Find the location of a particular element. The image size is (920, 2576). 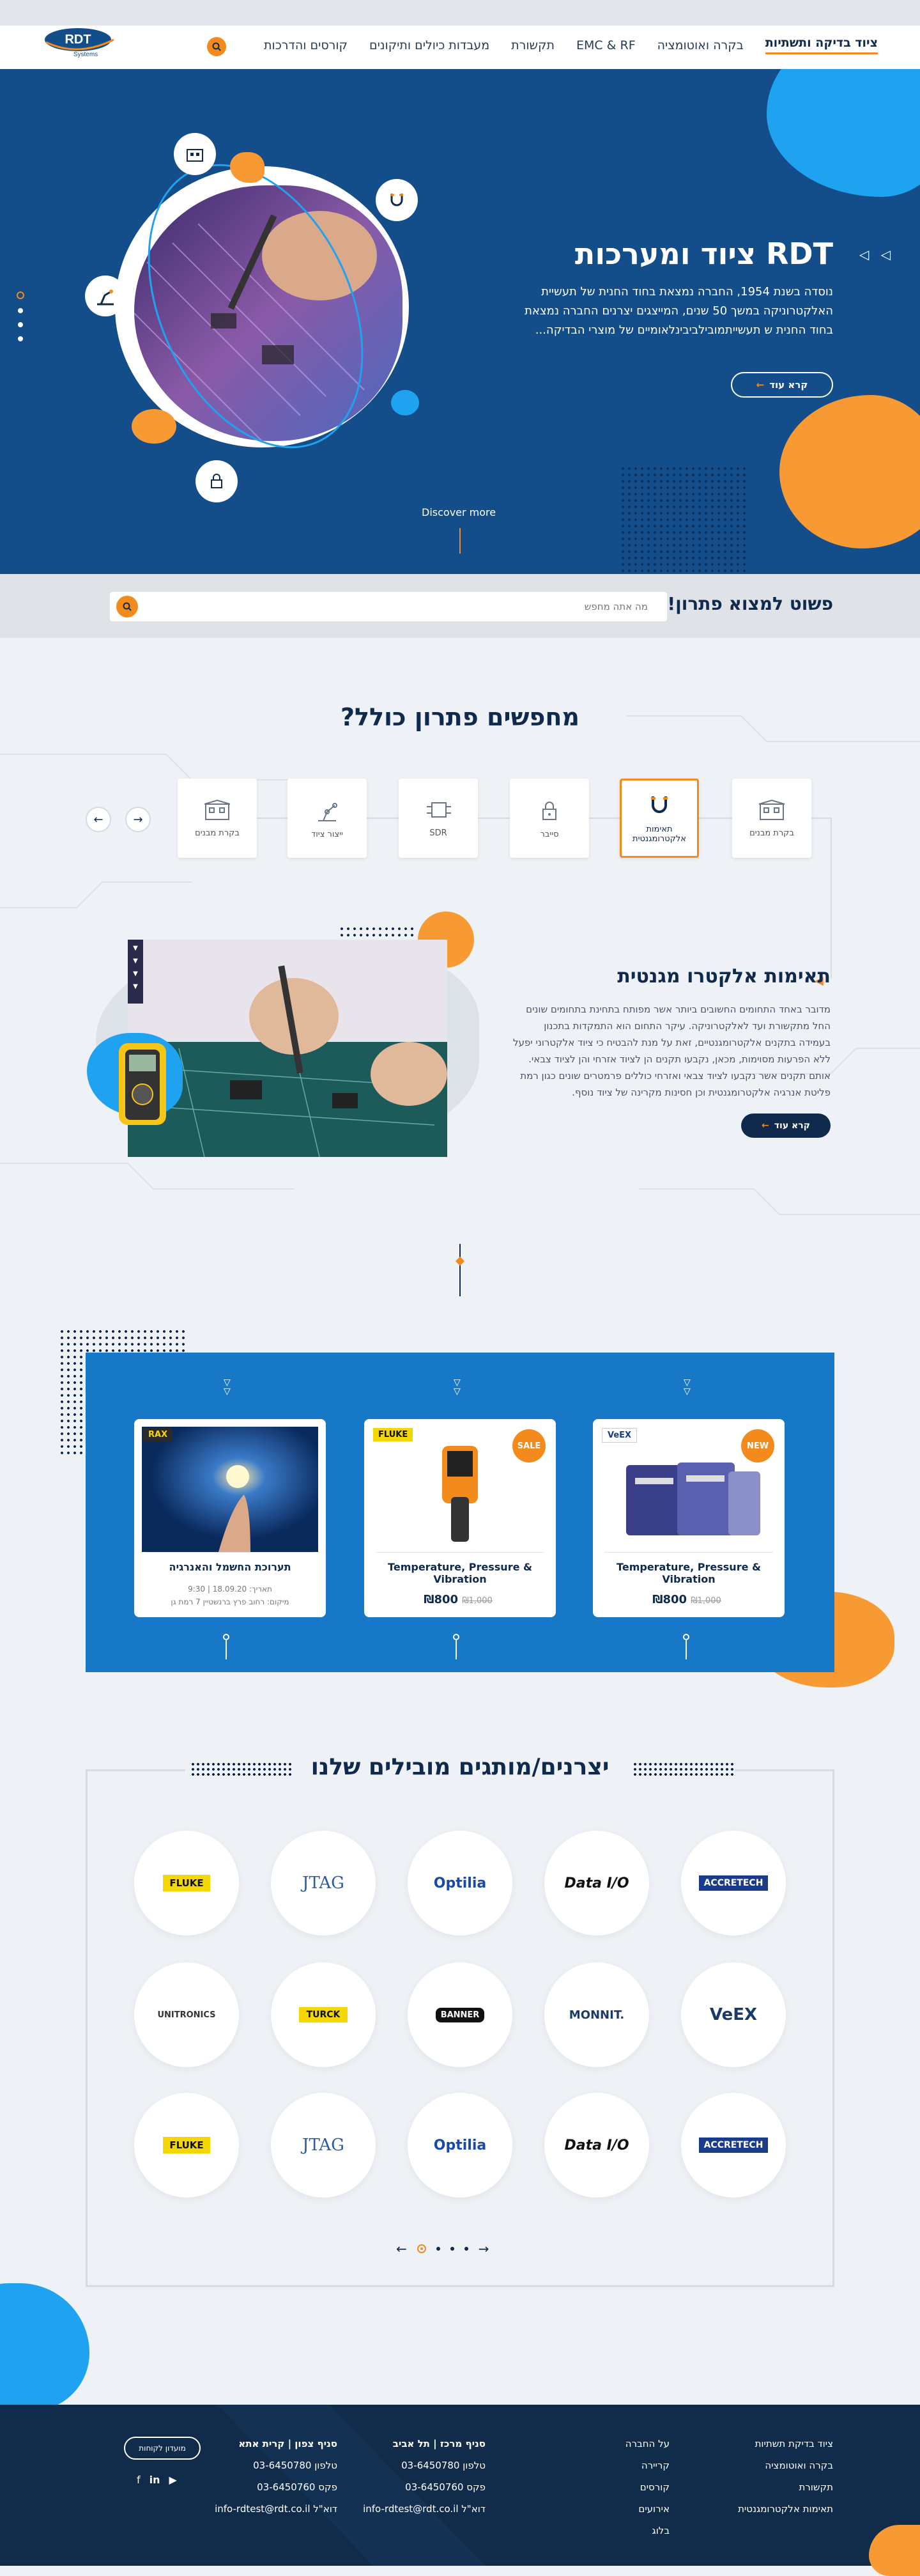

category-label: תאימות אלקטרומגנטית is located at coordinates (659, 835).